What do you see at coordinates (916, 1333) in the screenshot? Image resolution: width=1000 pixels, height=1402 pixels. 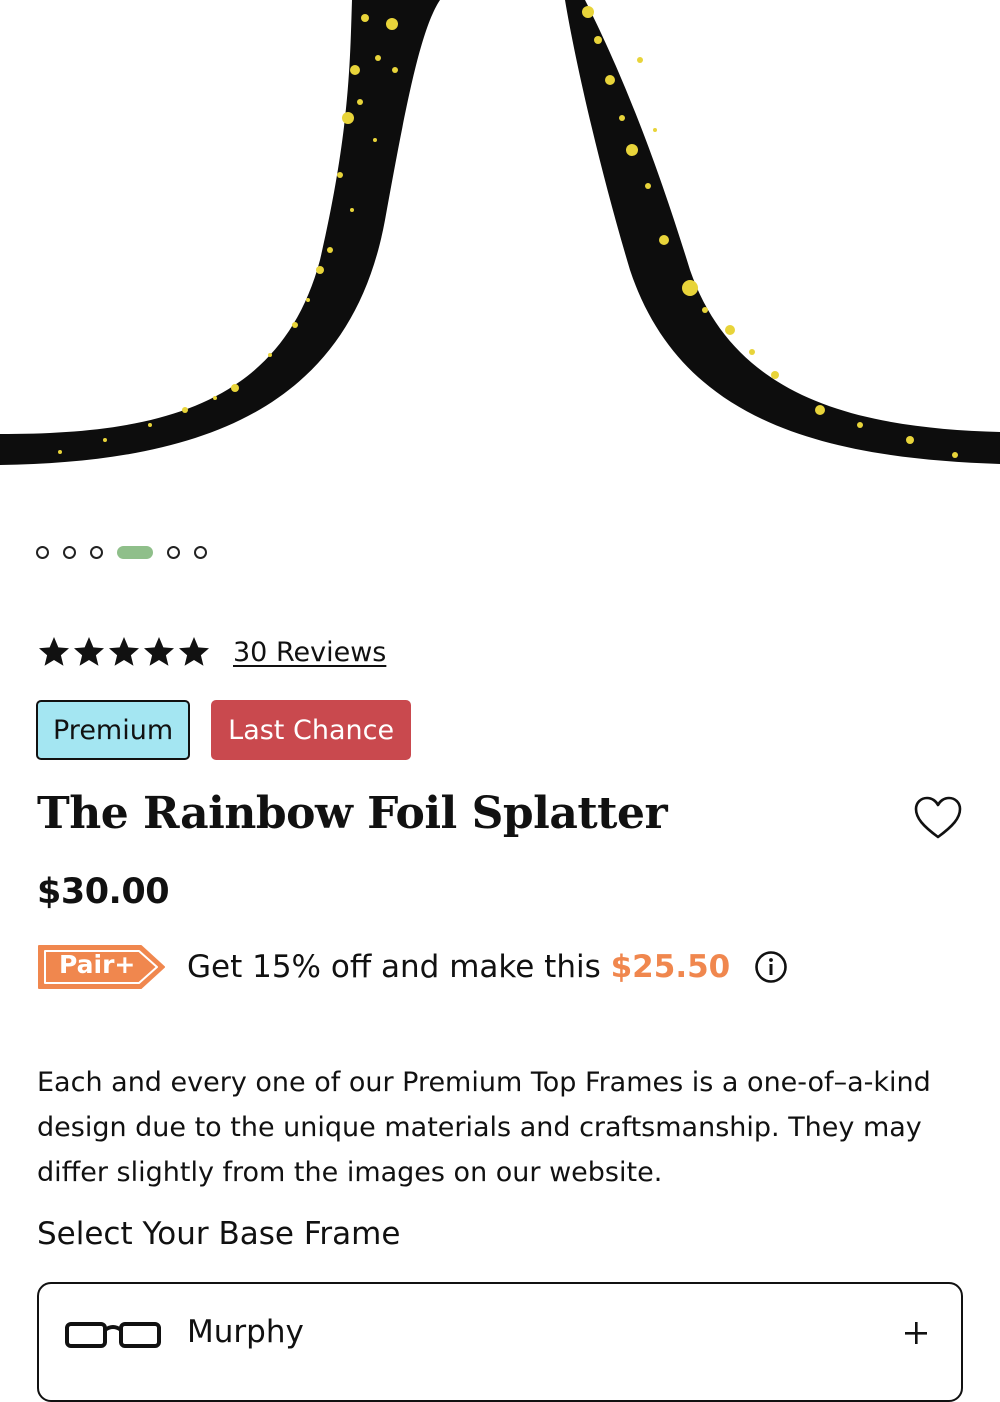 I see `plus-icon` at bounding box center [916, 1333].